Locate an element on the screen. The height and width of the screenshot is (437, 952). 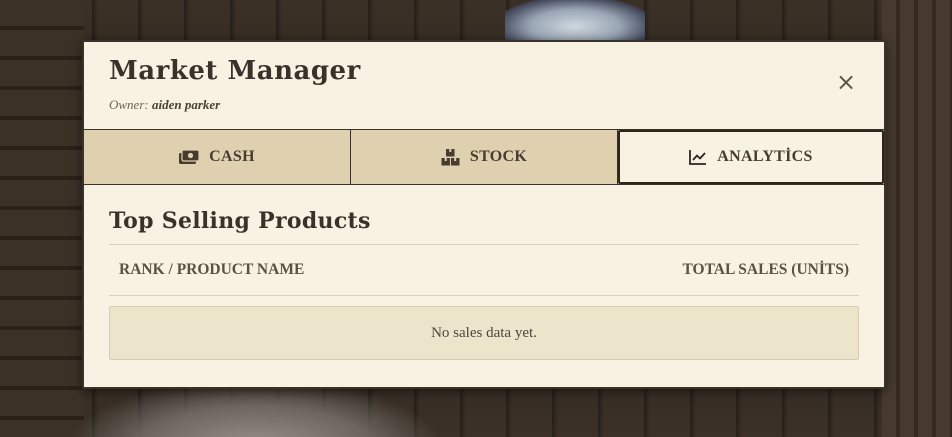
section-title: Top Selling Products is located at coordinates (484, 226).